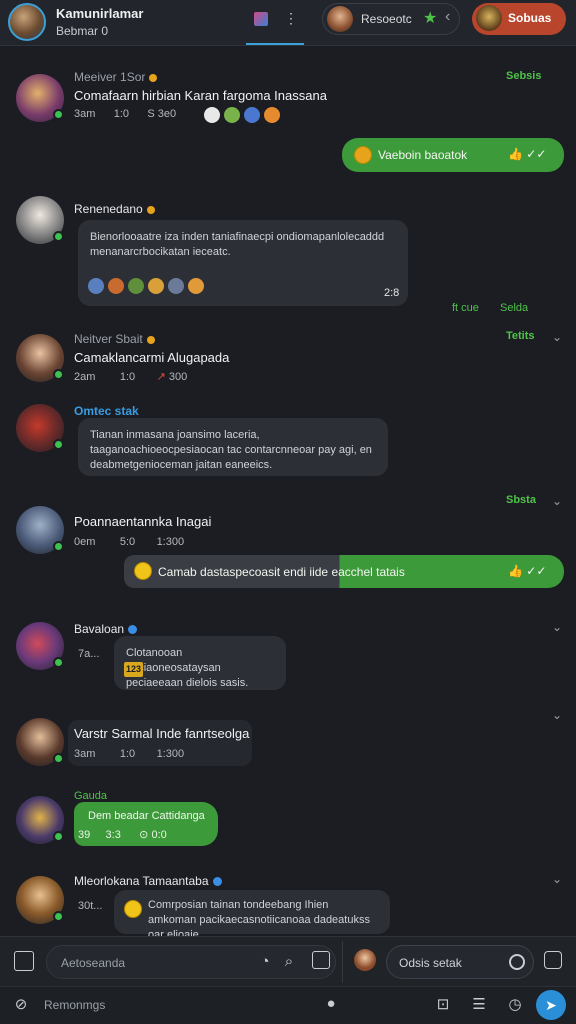  What do you see at coordinates (74, 1005) in the screenshot?
I see `bottom-label: Remonmgs` at bounding box center [74, 1005].